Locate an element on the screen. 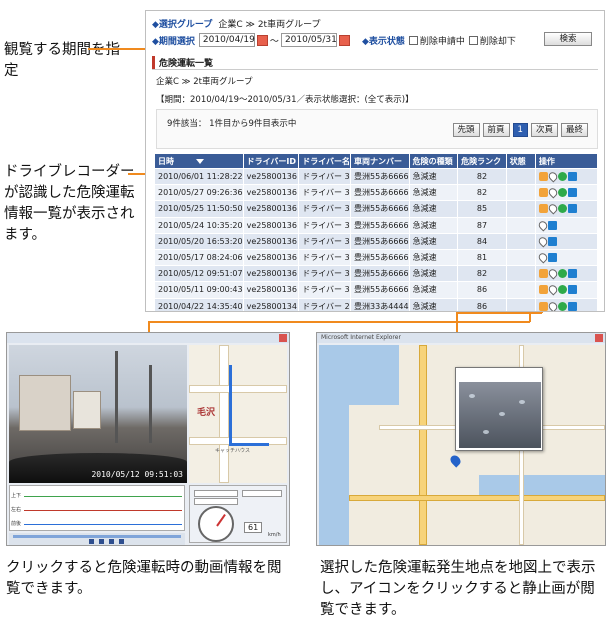 The width and height of the screenshot is (612, 619). forward-icon is located at coordinates (111, 541).